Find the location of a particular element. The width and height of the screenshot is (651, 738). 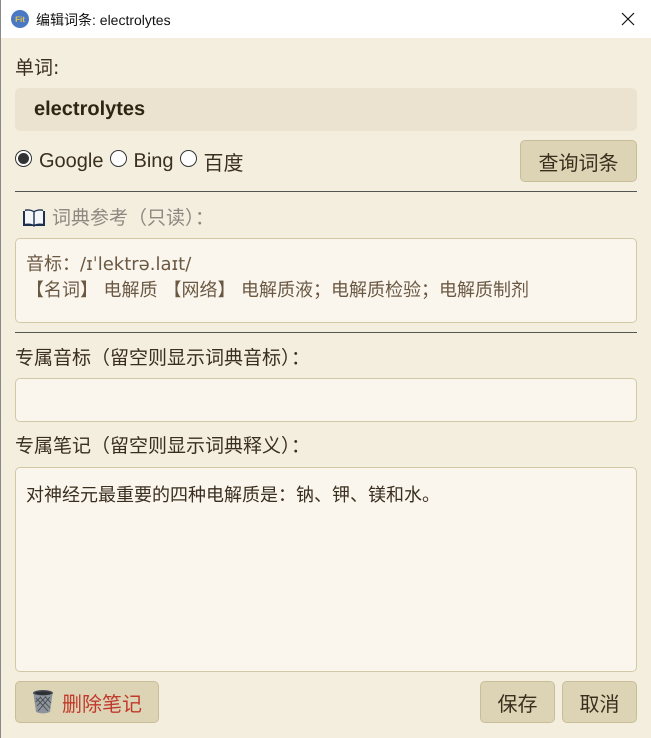

dialog-button: 保存 is located at coordinates (517, 702).